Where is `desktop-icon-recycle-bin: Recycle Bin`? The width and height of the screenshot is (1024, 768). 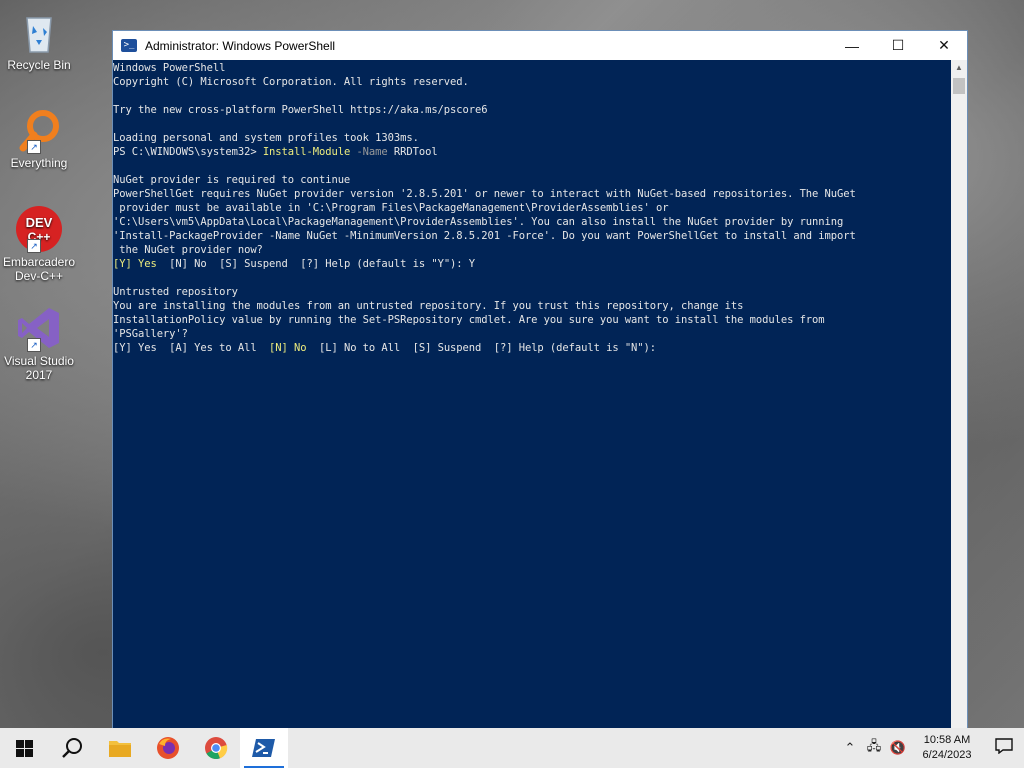 desktop-icon-recycle-bin: Recycle Bin is located at coordinates (39, 40).